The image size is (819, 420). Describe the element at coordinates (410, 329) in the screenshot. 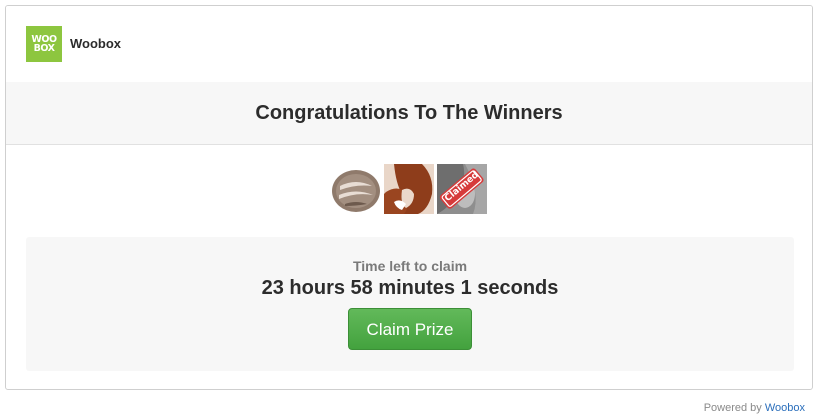

I see `claim-prize-button: Claim Prize` at that location.